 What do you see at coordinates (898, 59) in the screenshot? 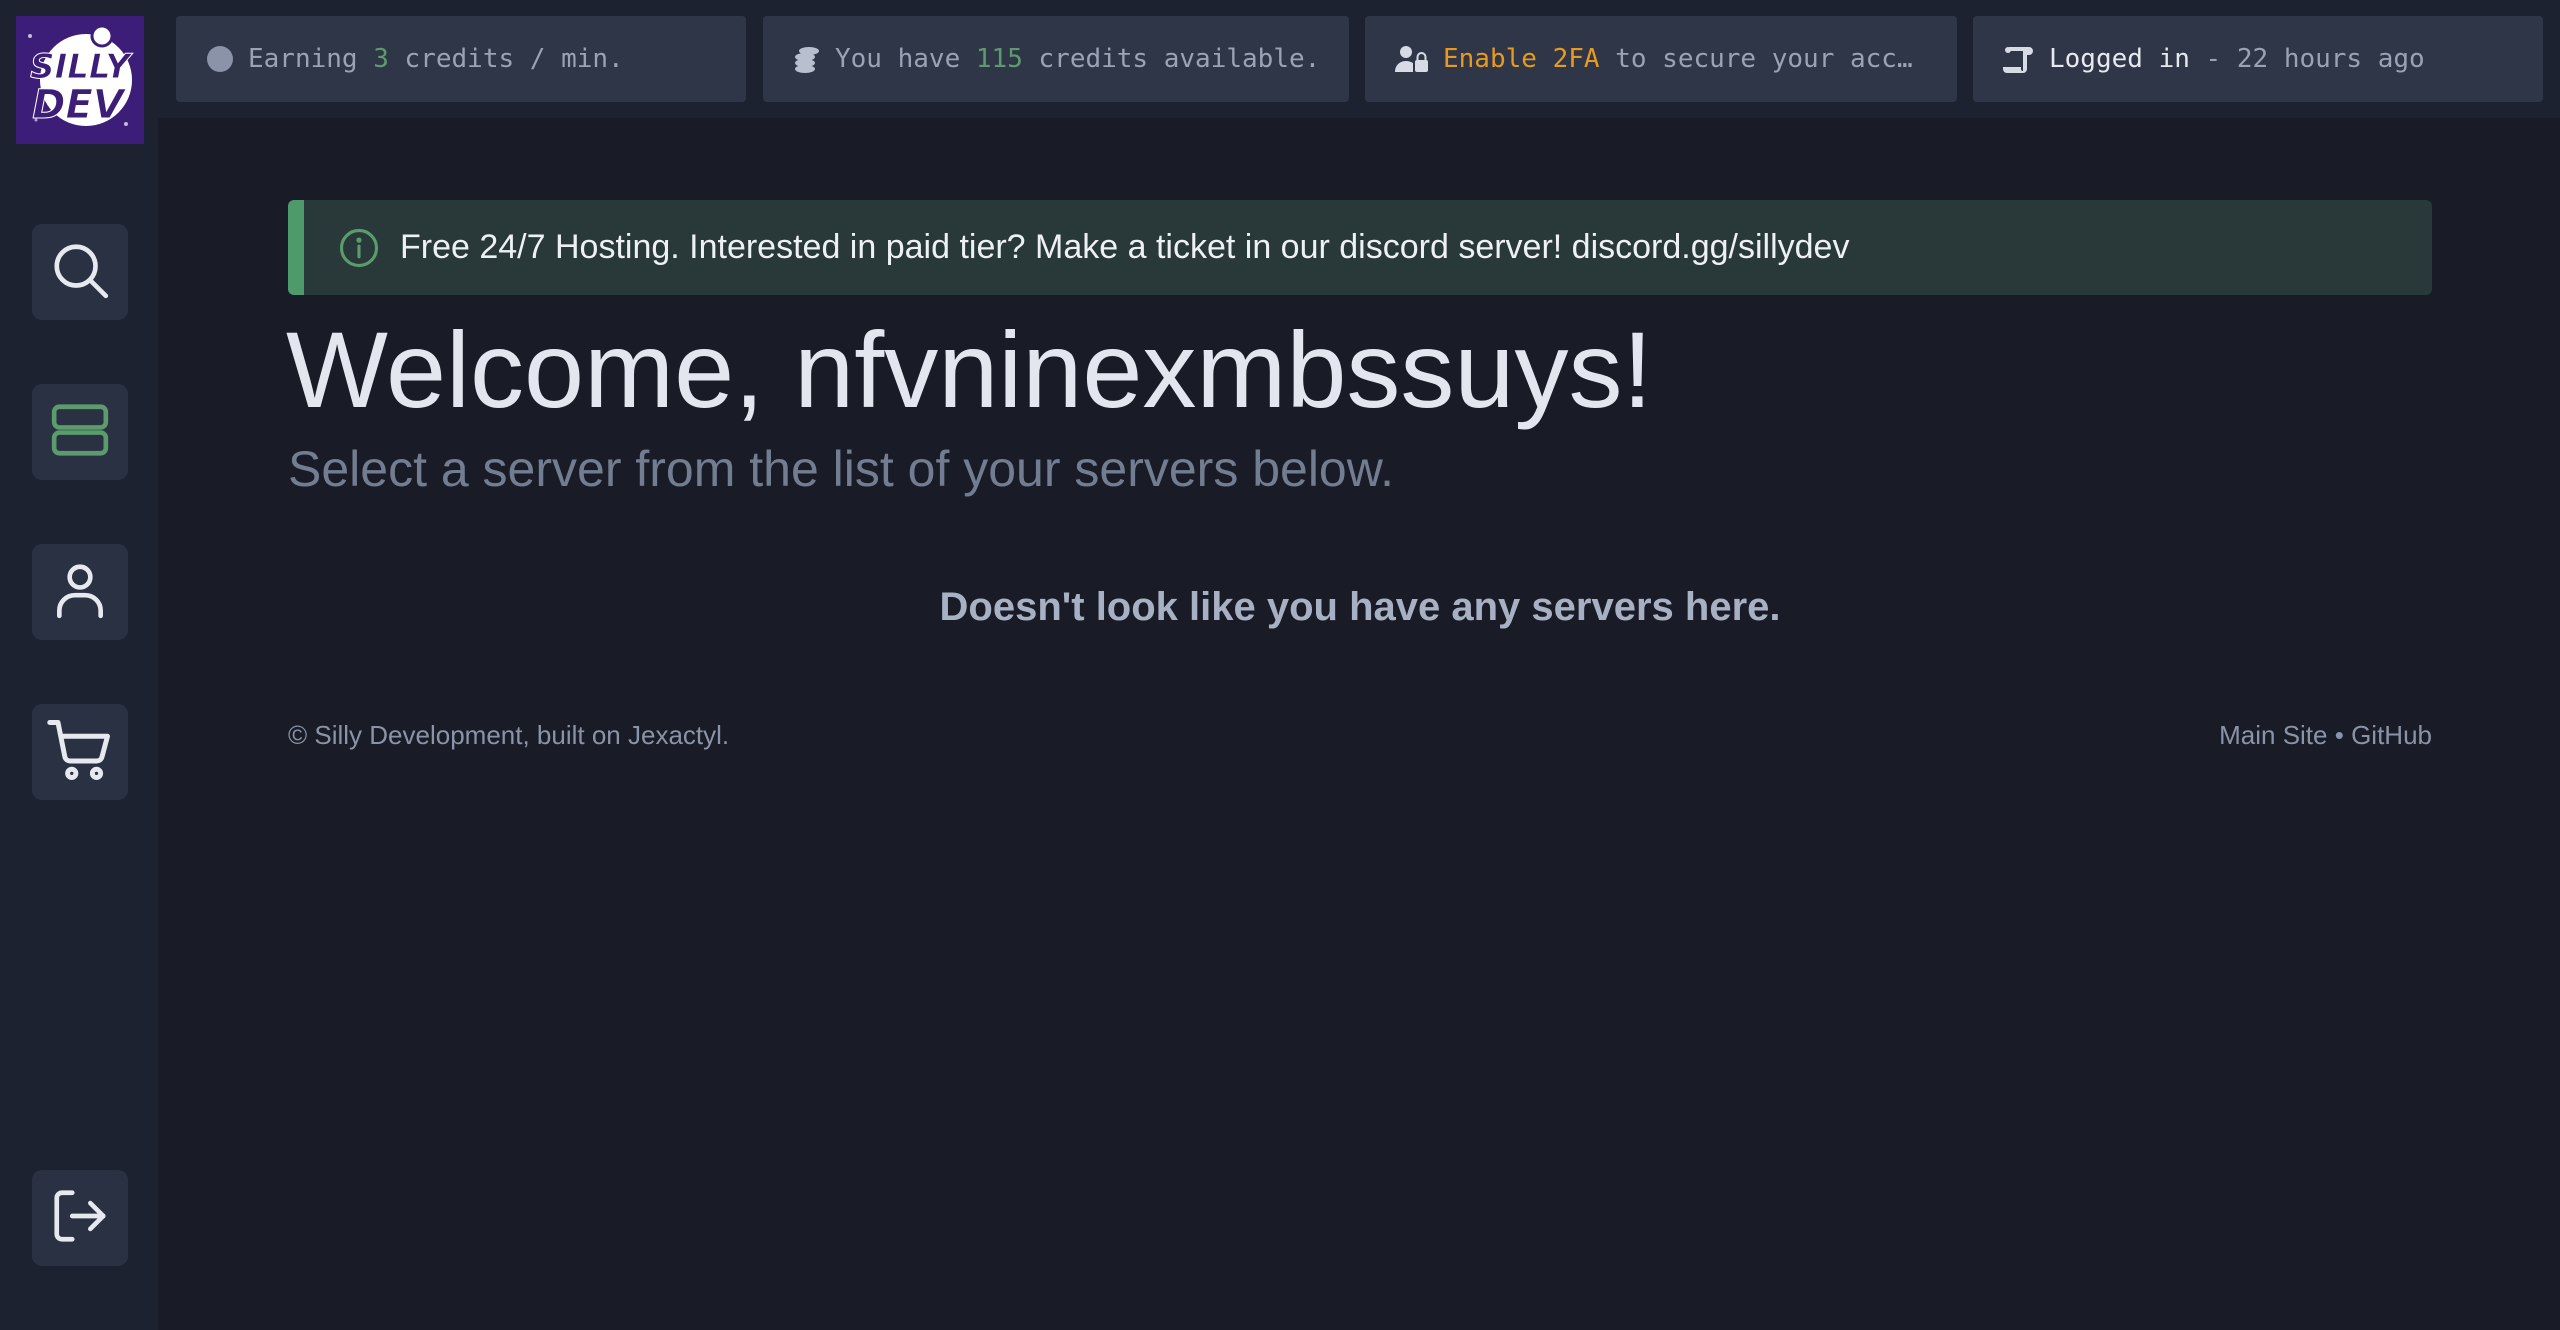
I see `credits-prefix: You have` at bounding box center [898, 59].